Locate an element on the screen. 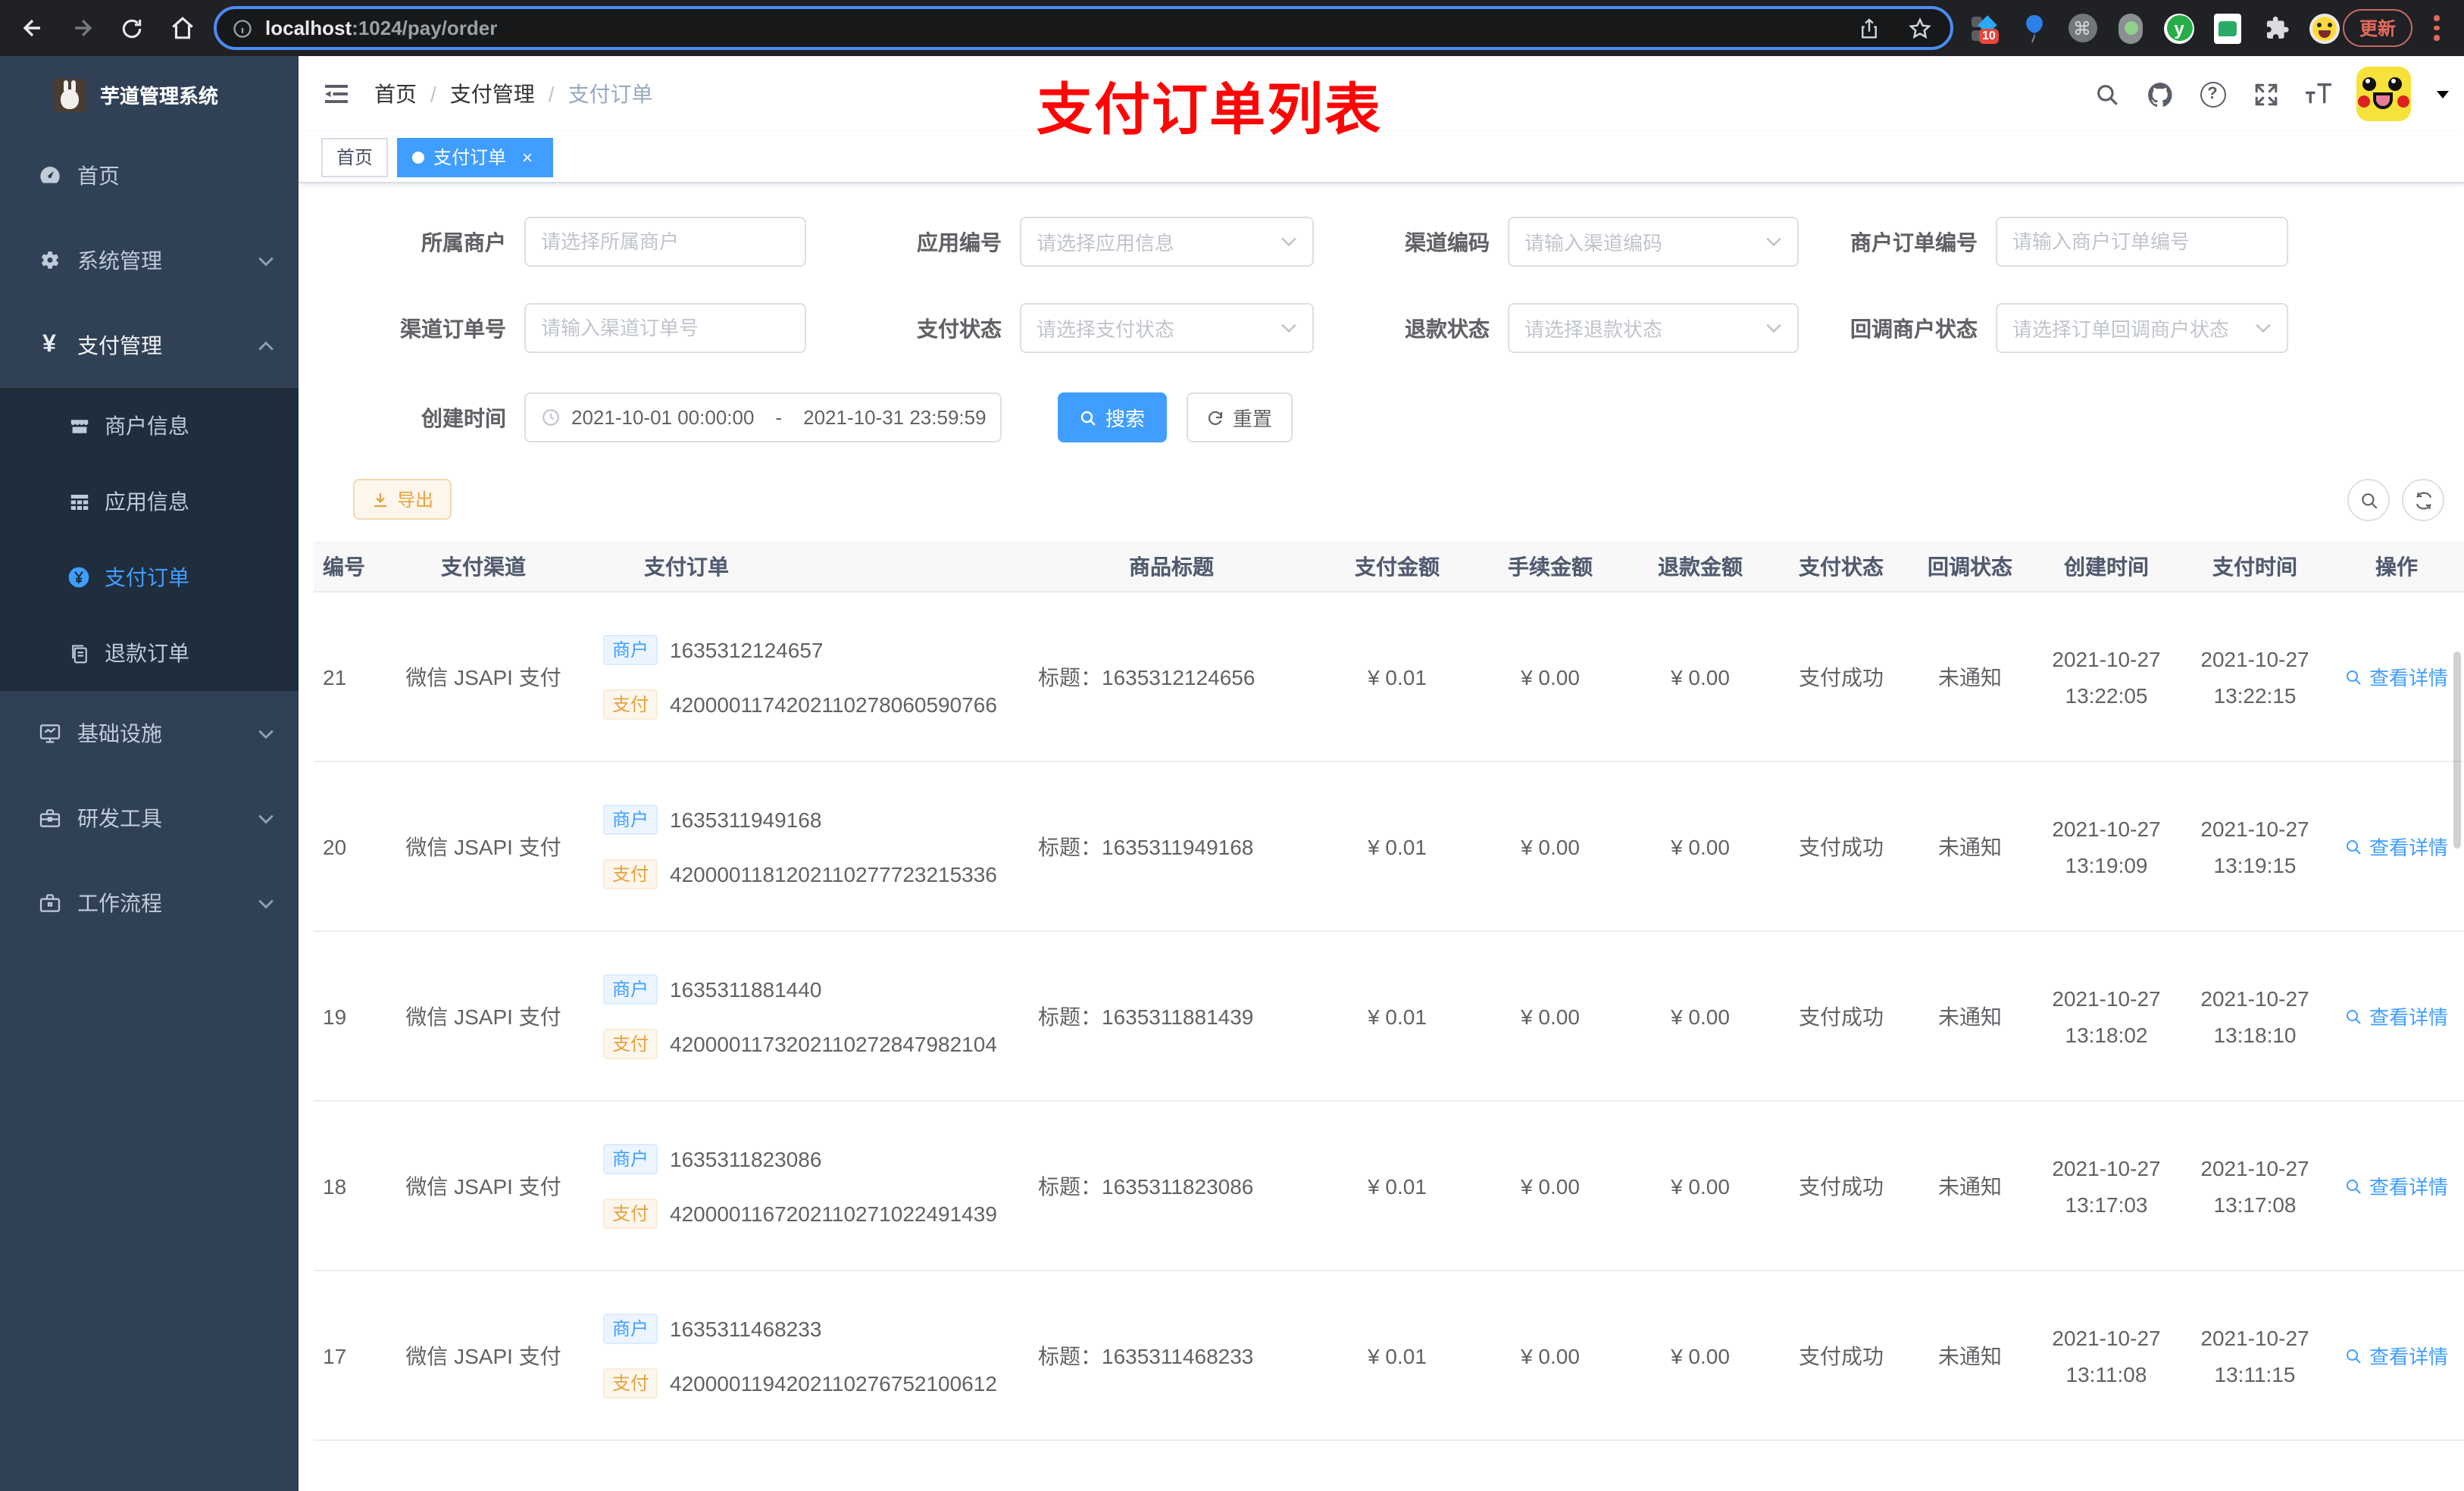  clock-icon is located at coordinates (551, 417).